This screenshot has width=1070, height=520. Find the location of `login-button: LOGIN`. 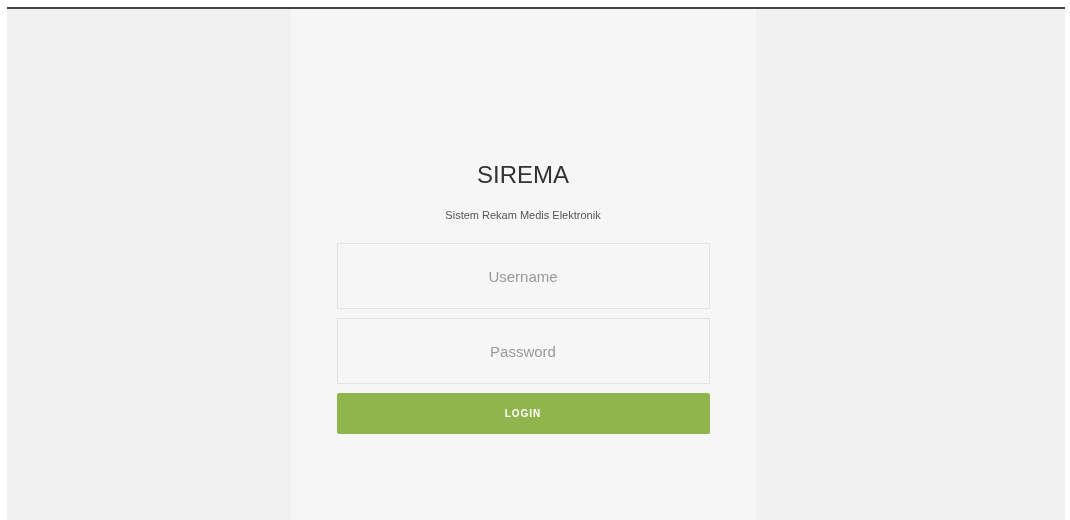

login-button: LOGIN is located at coordinates (523, 413).